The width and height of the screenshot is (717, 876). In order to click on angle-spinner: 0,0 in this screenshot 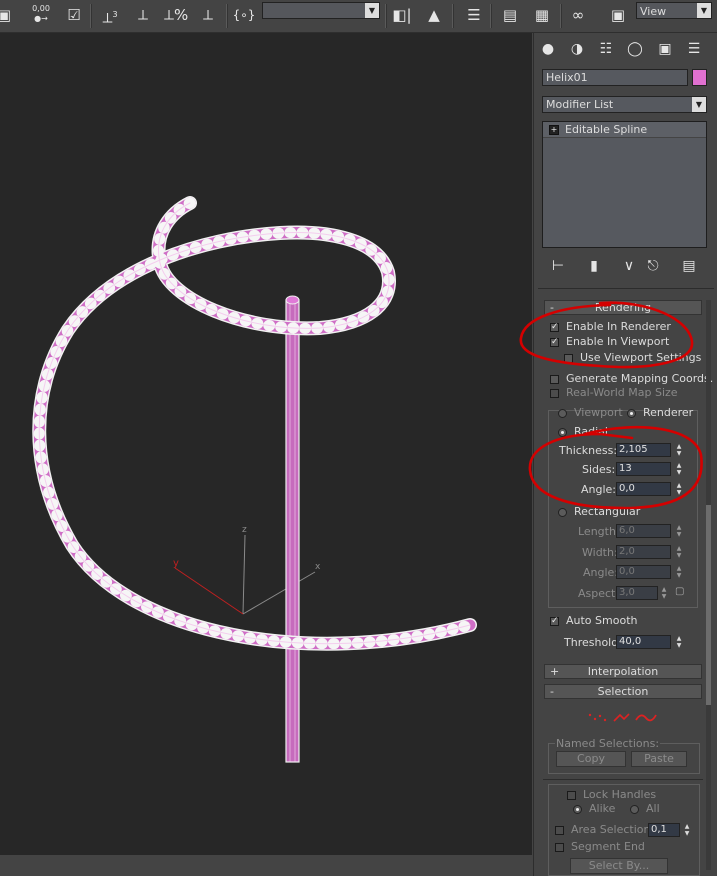, I will do `click(643, 489)`.